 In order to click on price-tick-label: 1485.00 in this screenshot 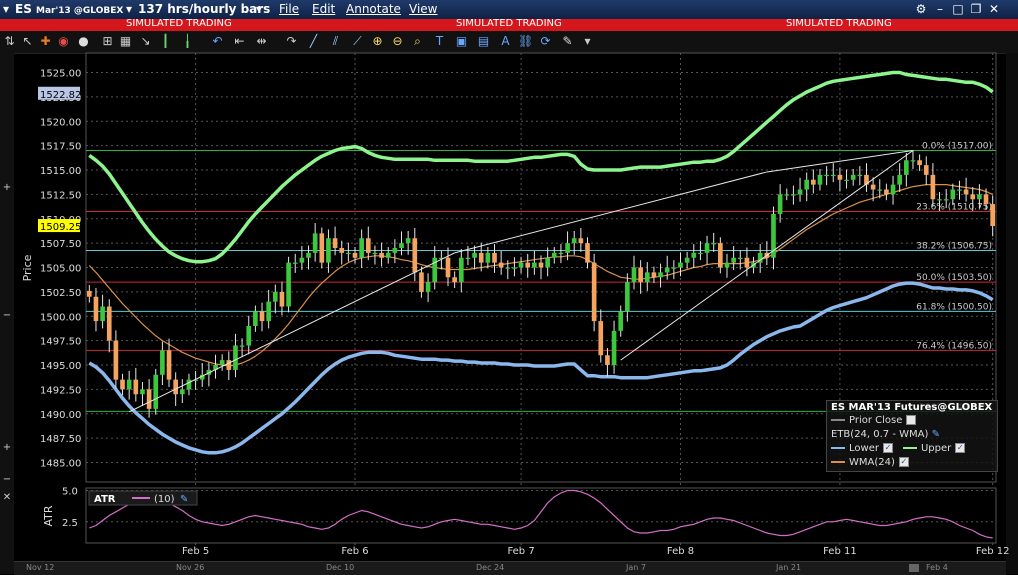, I will do `click(60, 464)`.